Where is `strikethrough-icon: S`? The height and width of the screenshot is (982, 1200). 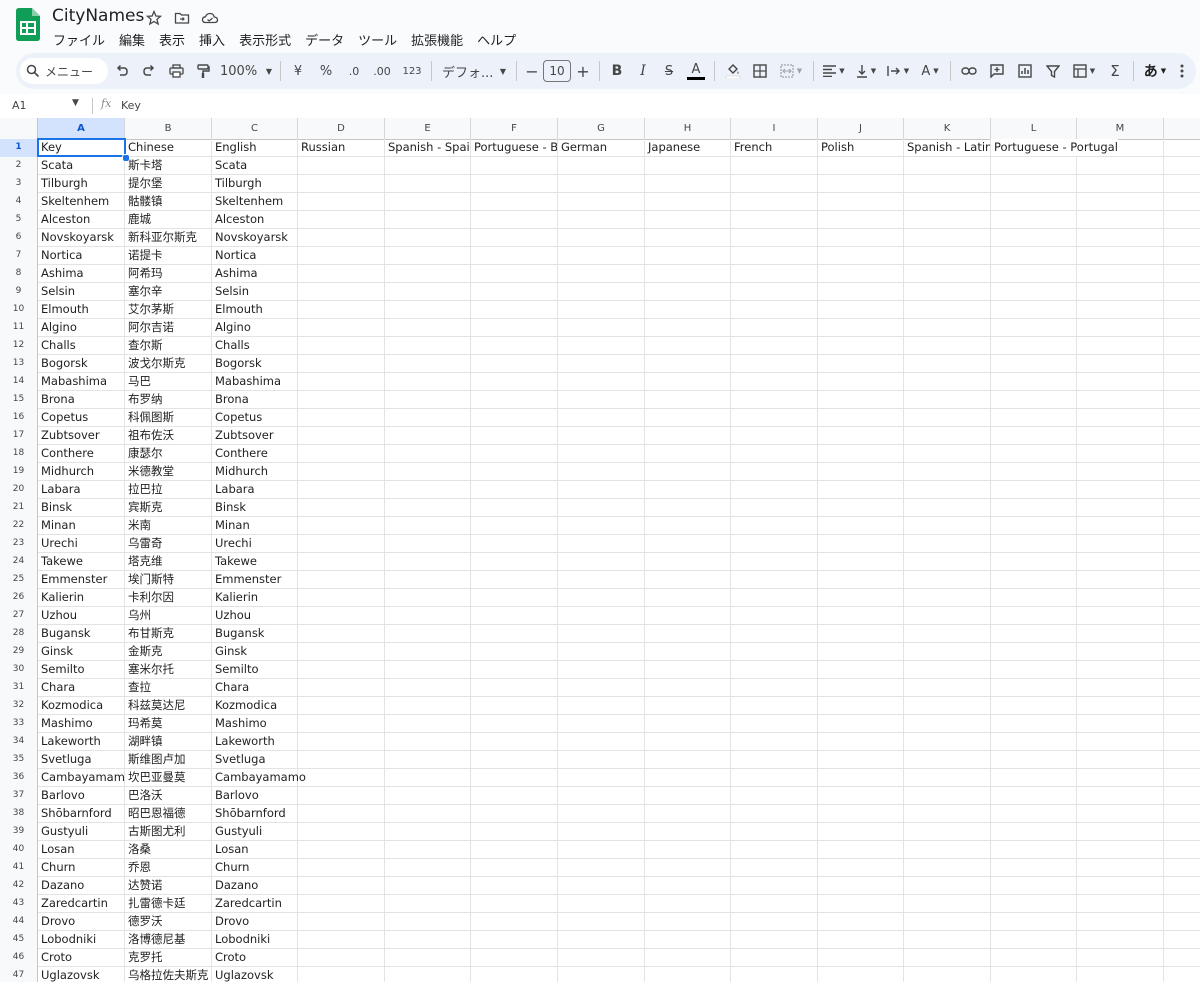
strikethrough-icon: S is located at coordinates (669, 71).